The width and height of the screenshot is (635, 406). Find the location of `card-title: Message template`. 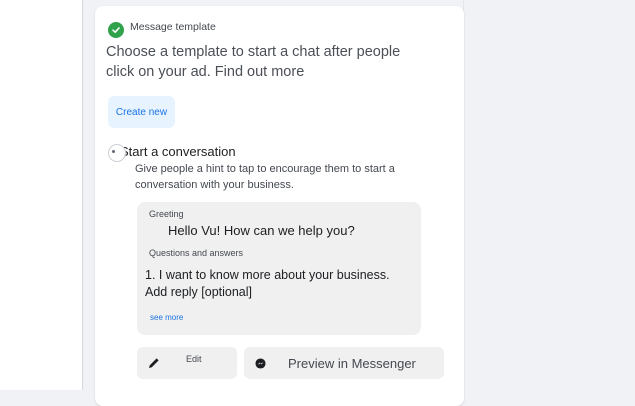

card-title: Message template is located at coordinates (173, 27).